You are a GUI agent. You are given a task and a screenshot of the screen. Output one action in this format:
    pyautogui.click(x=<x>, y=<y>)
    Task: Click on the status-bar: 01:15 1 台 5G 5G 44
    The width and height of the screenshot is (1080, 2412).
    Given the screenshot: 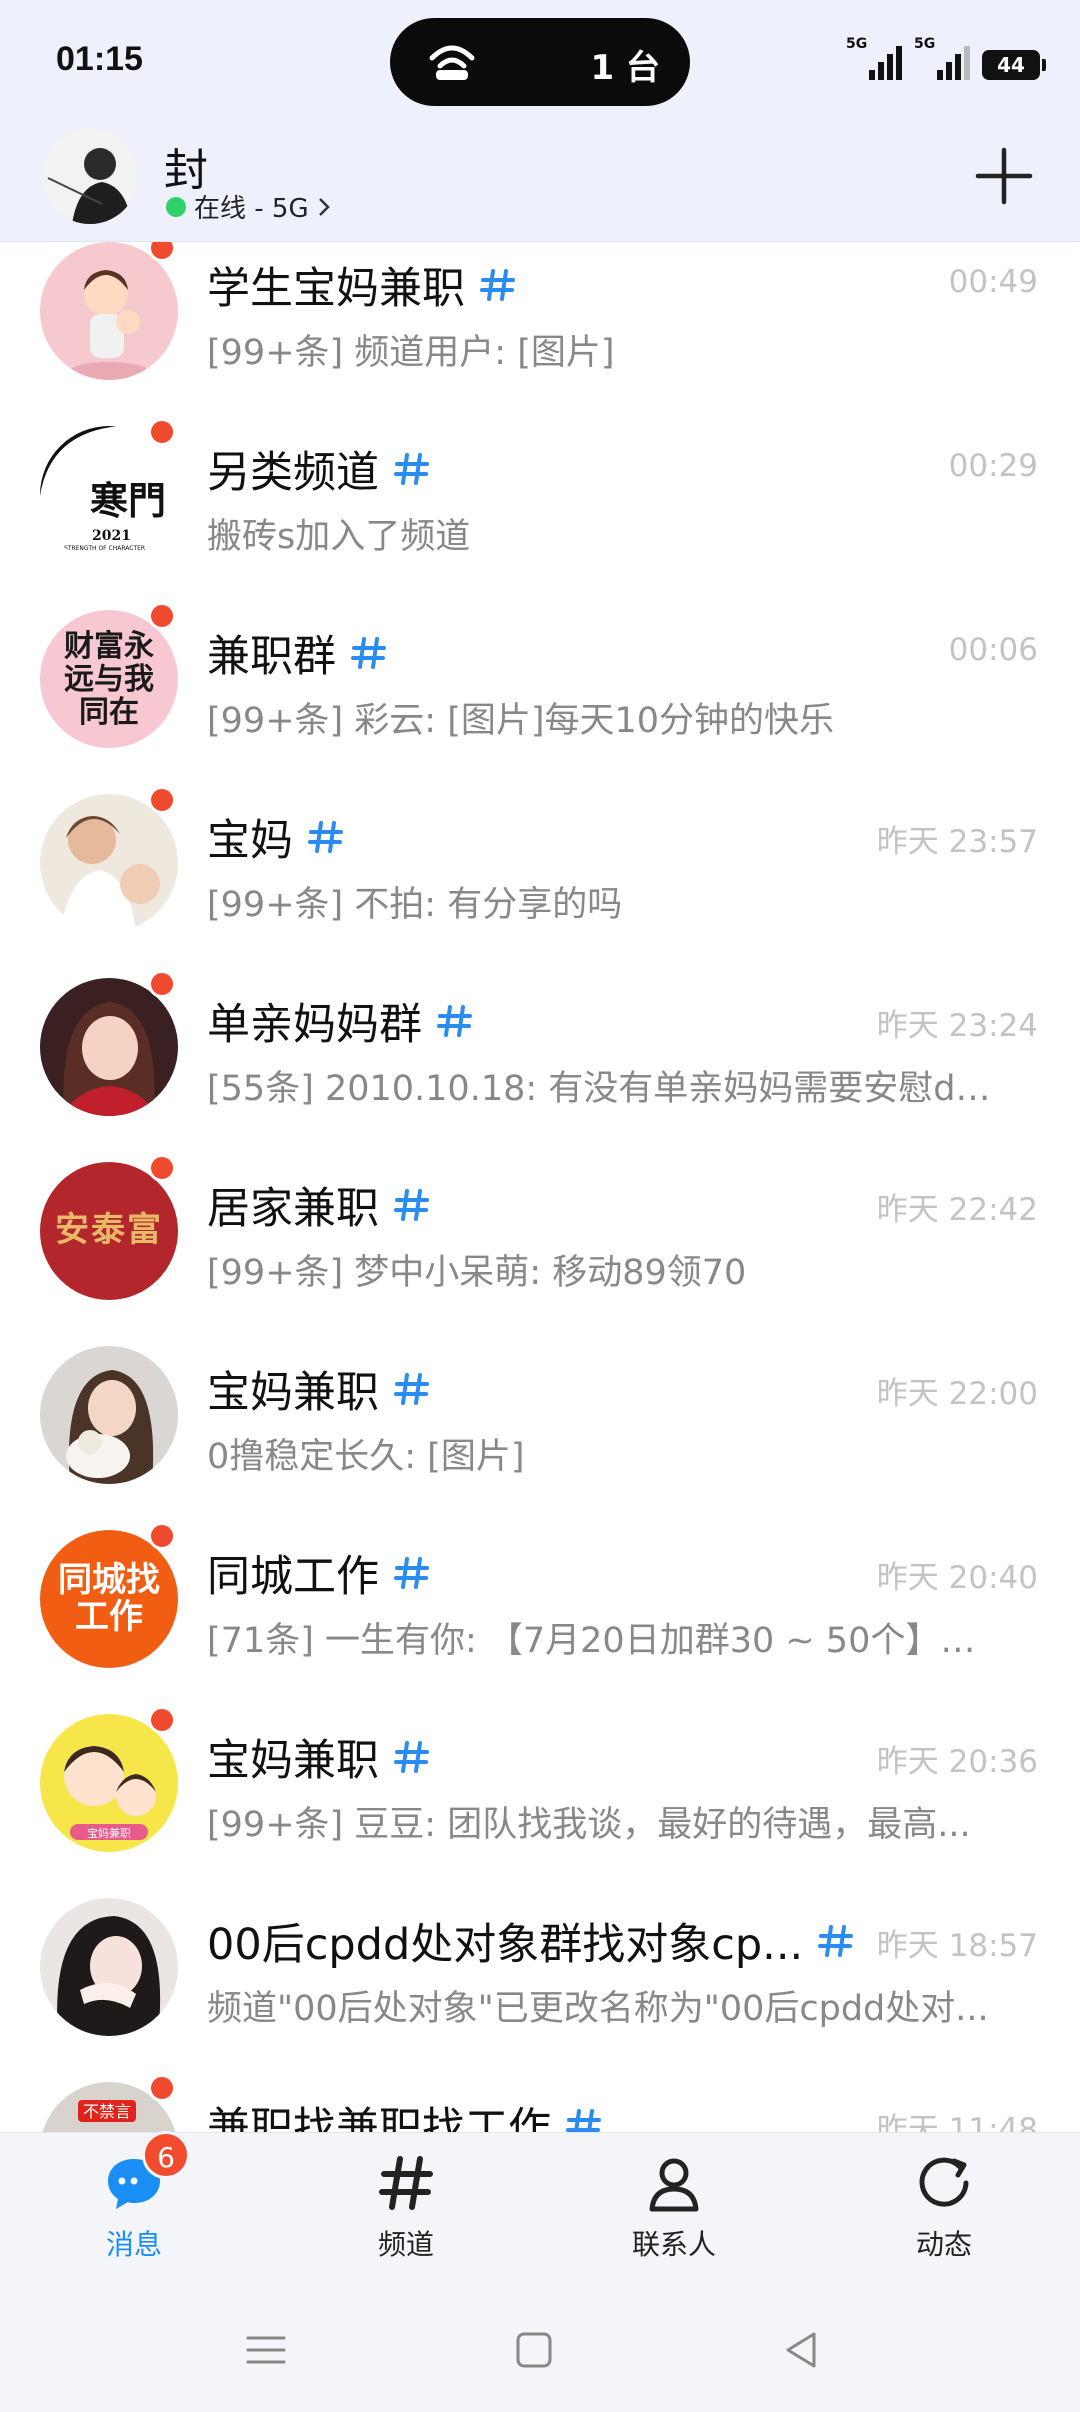 What is the action you would take?
    pyautogui.click(x=540, y=61)
    